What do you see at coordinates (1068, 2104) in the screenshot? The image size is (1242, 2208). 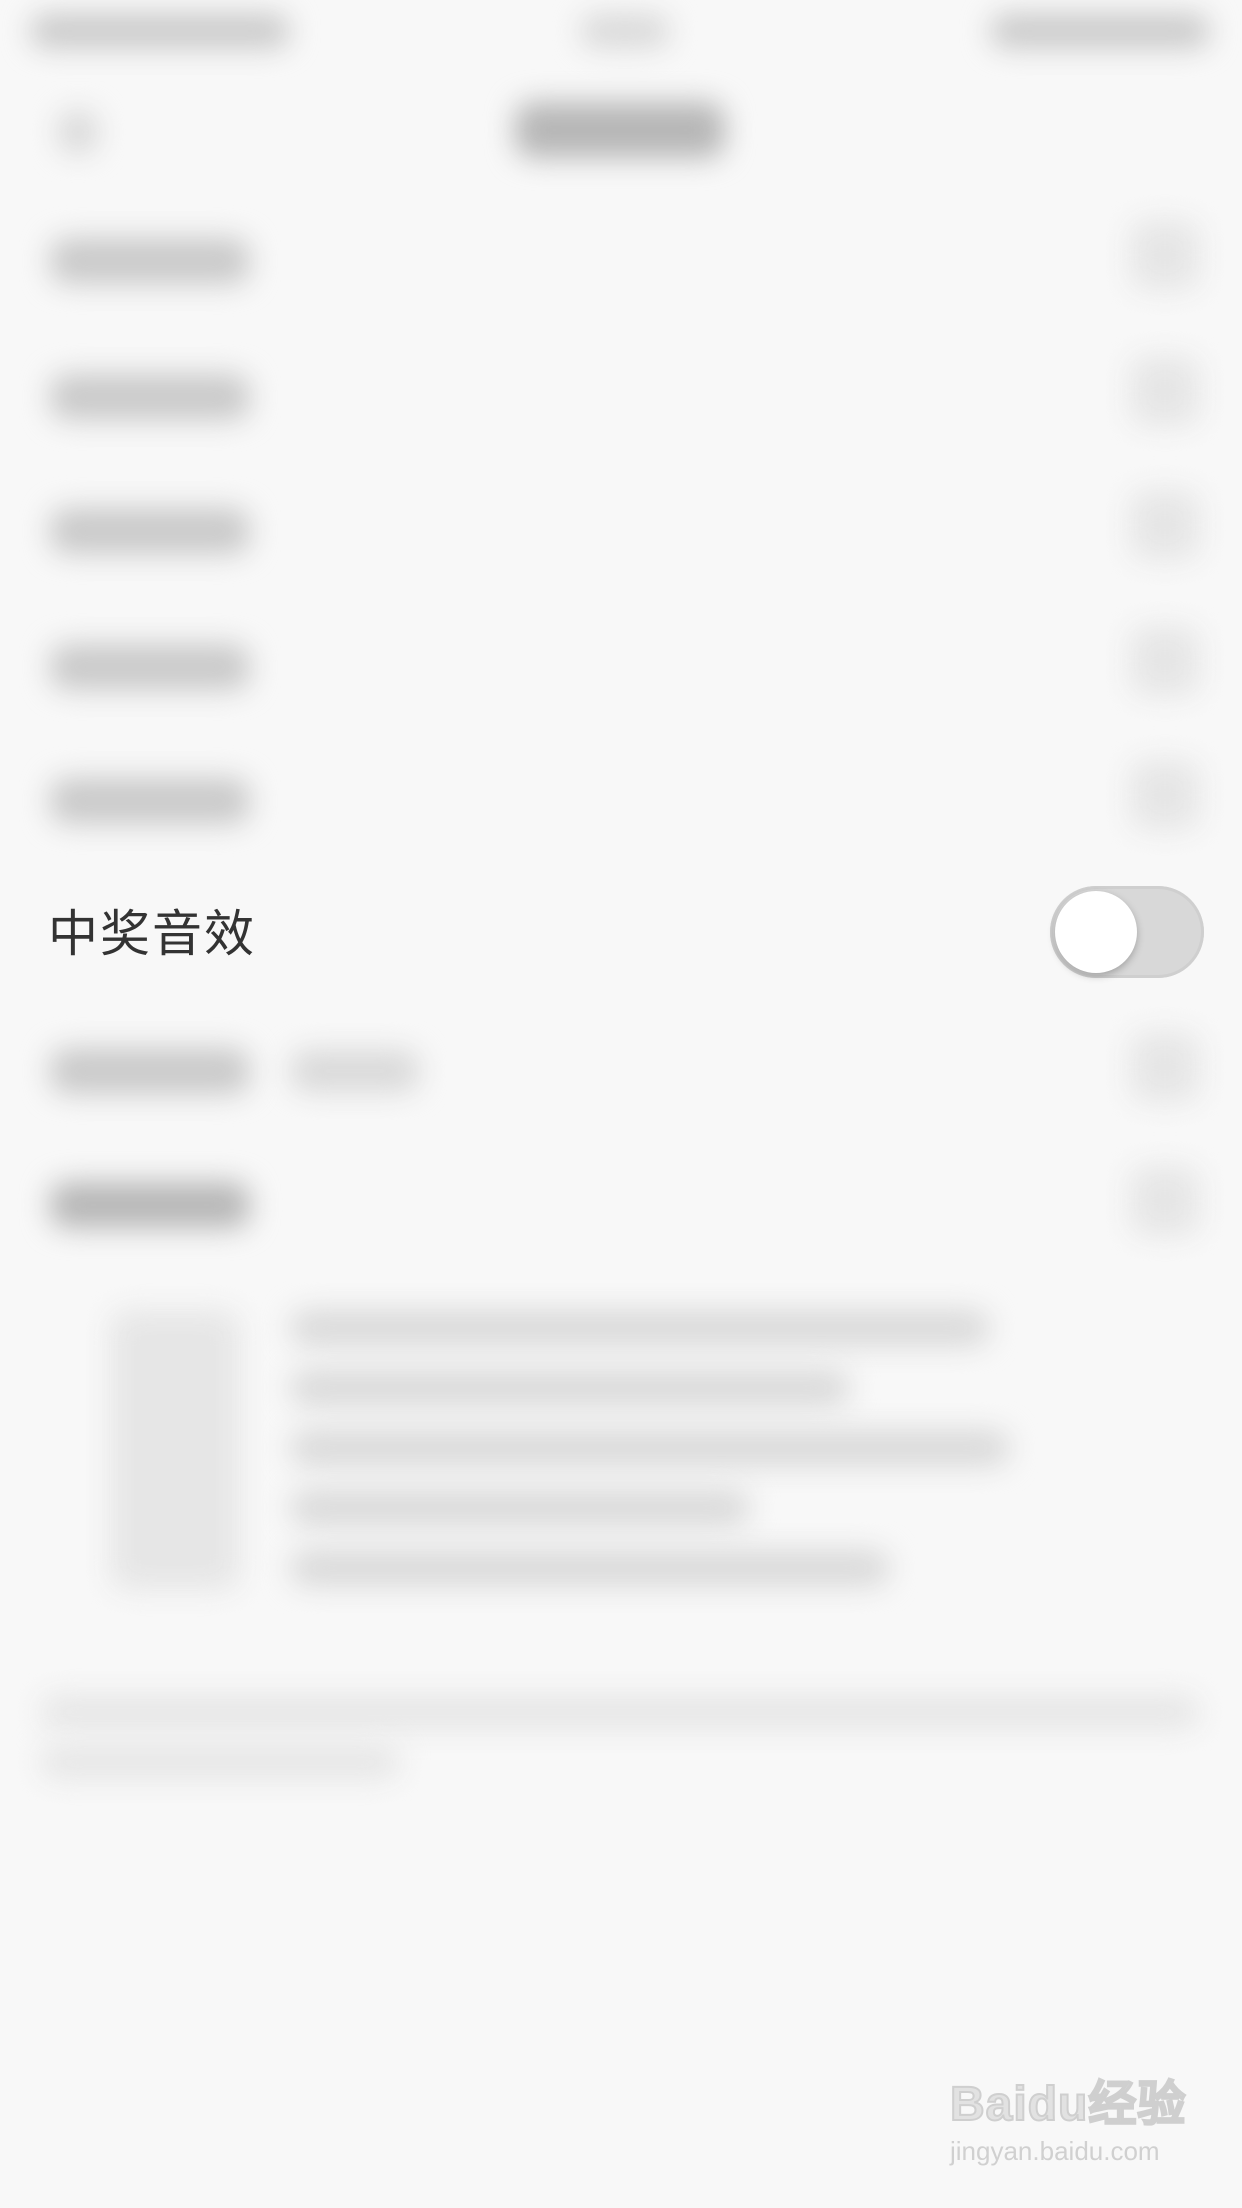 I see `watermark-logo: Baidu经验` at bounding box center [1068, 2104].